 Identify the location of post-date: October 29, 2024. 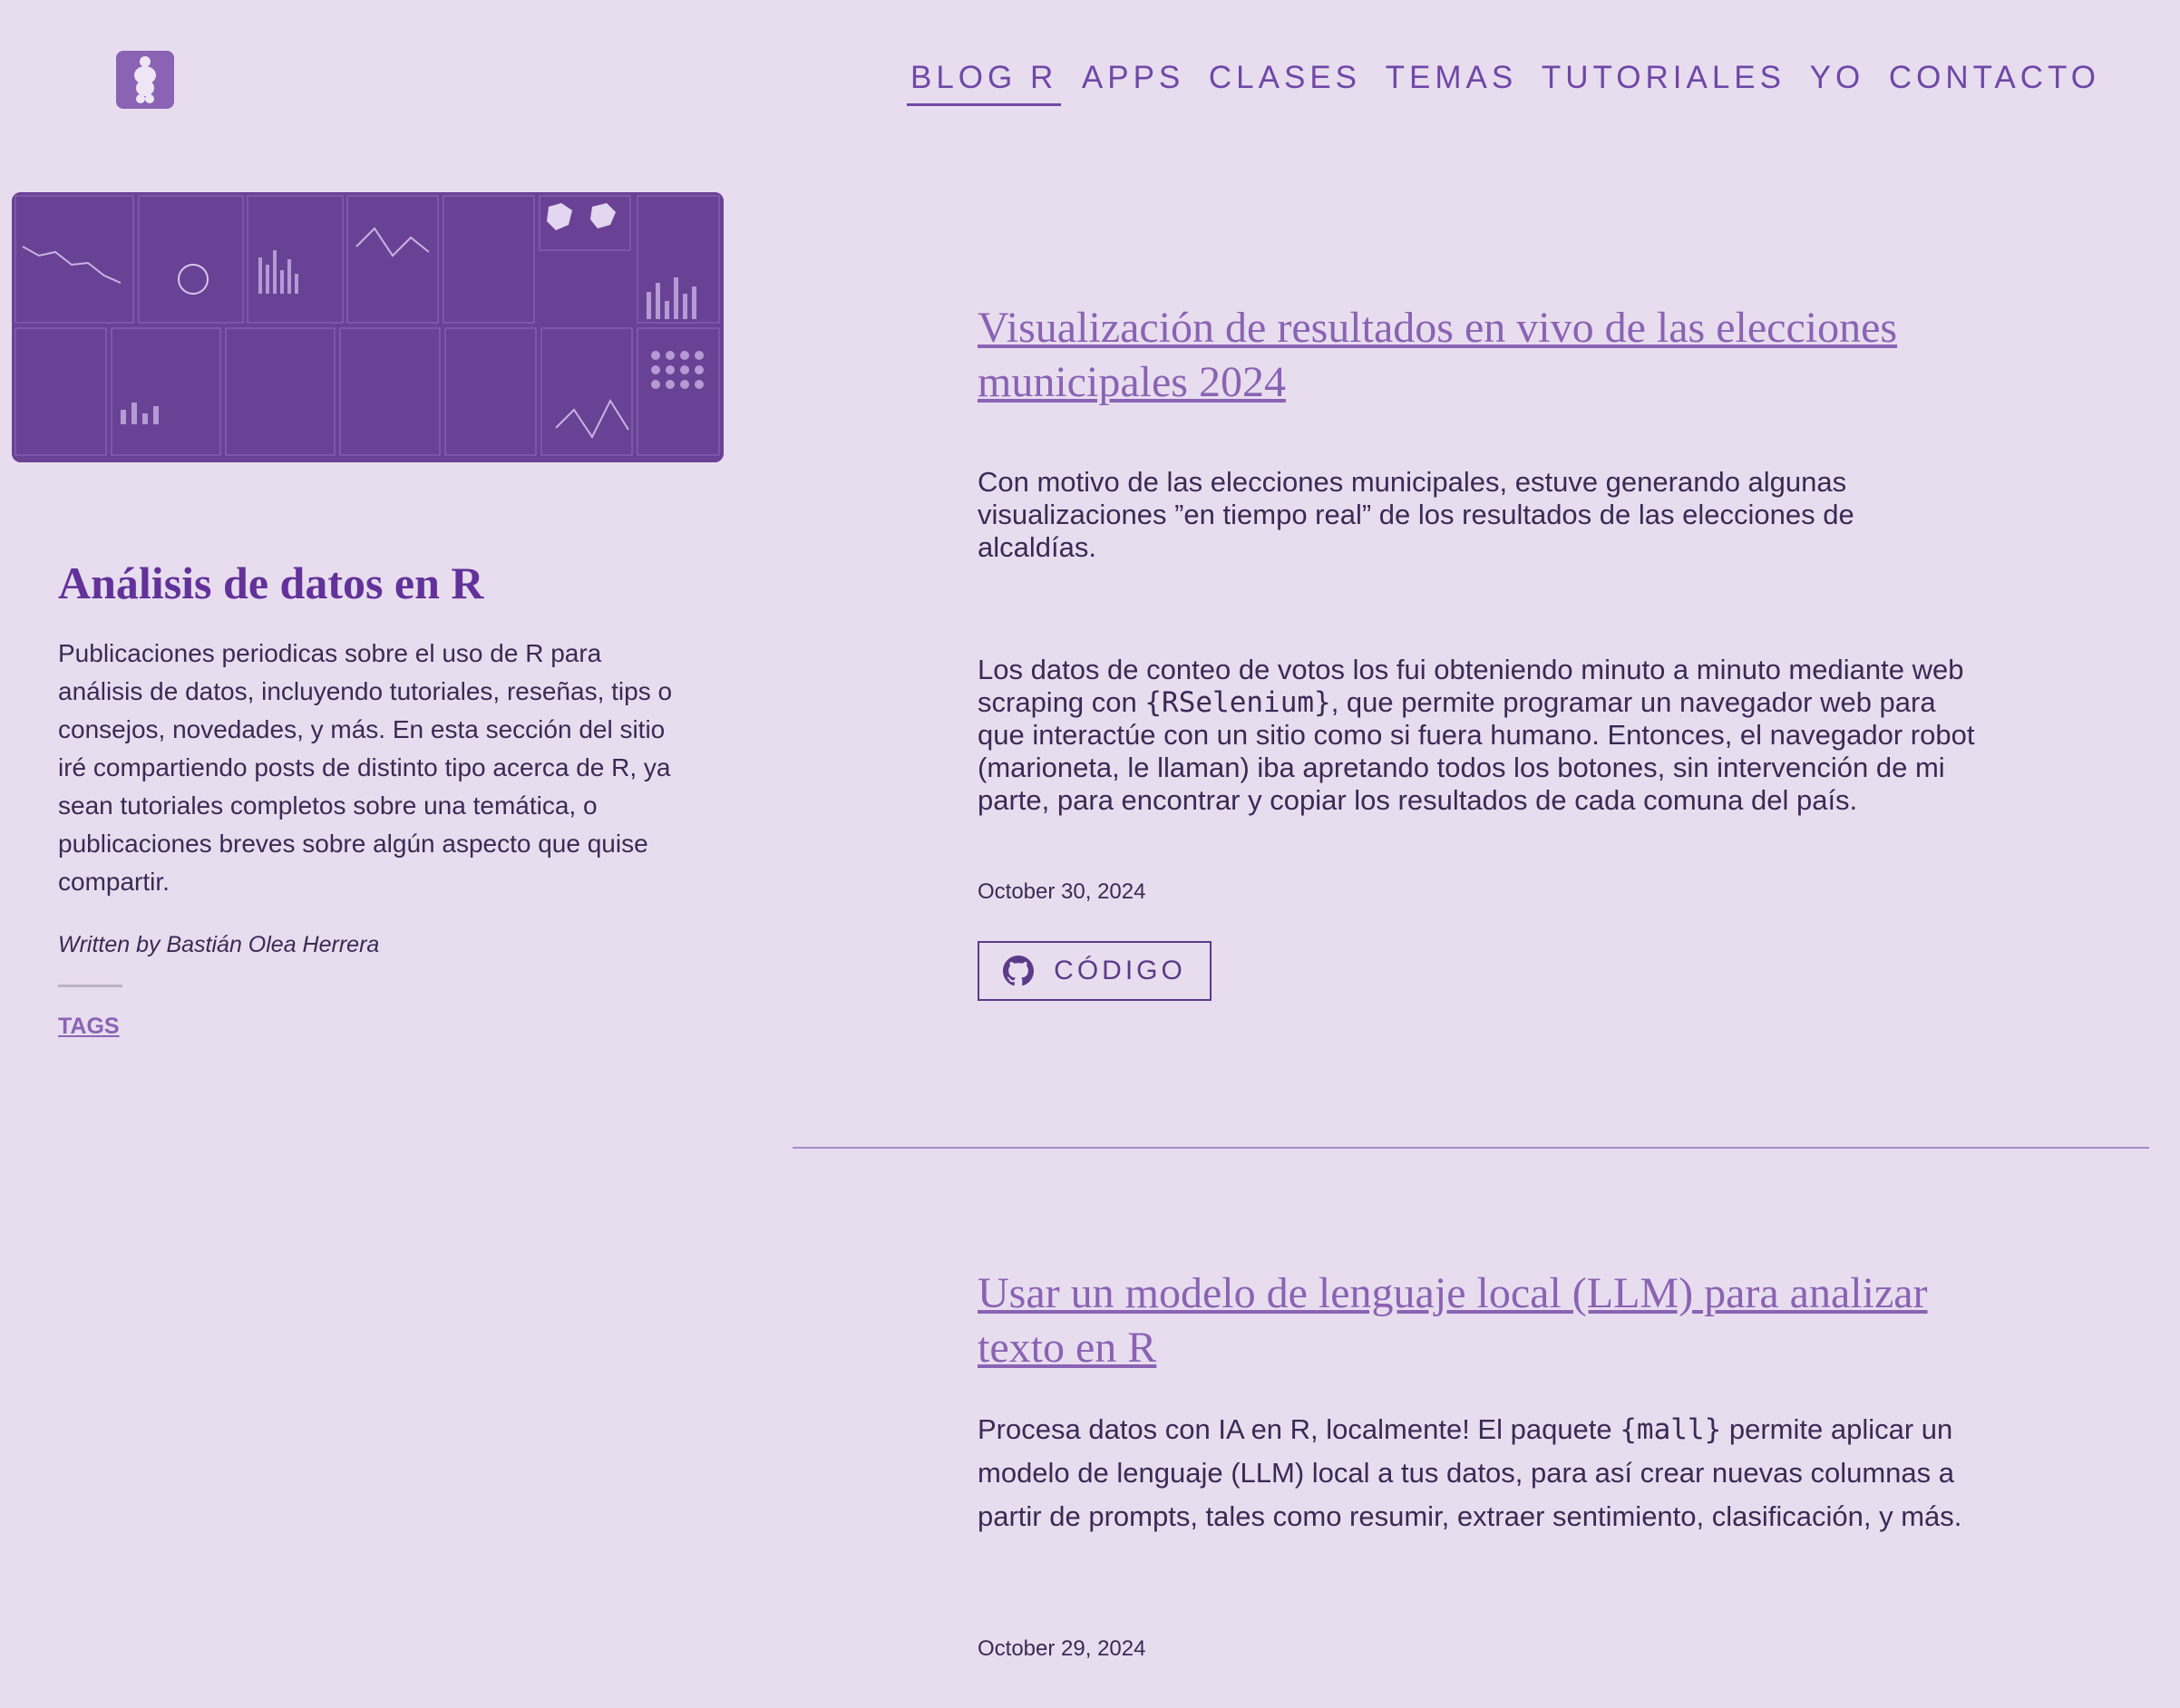
(1062, 1648).